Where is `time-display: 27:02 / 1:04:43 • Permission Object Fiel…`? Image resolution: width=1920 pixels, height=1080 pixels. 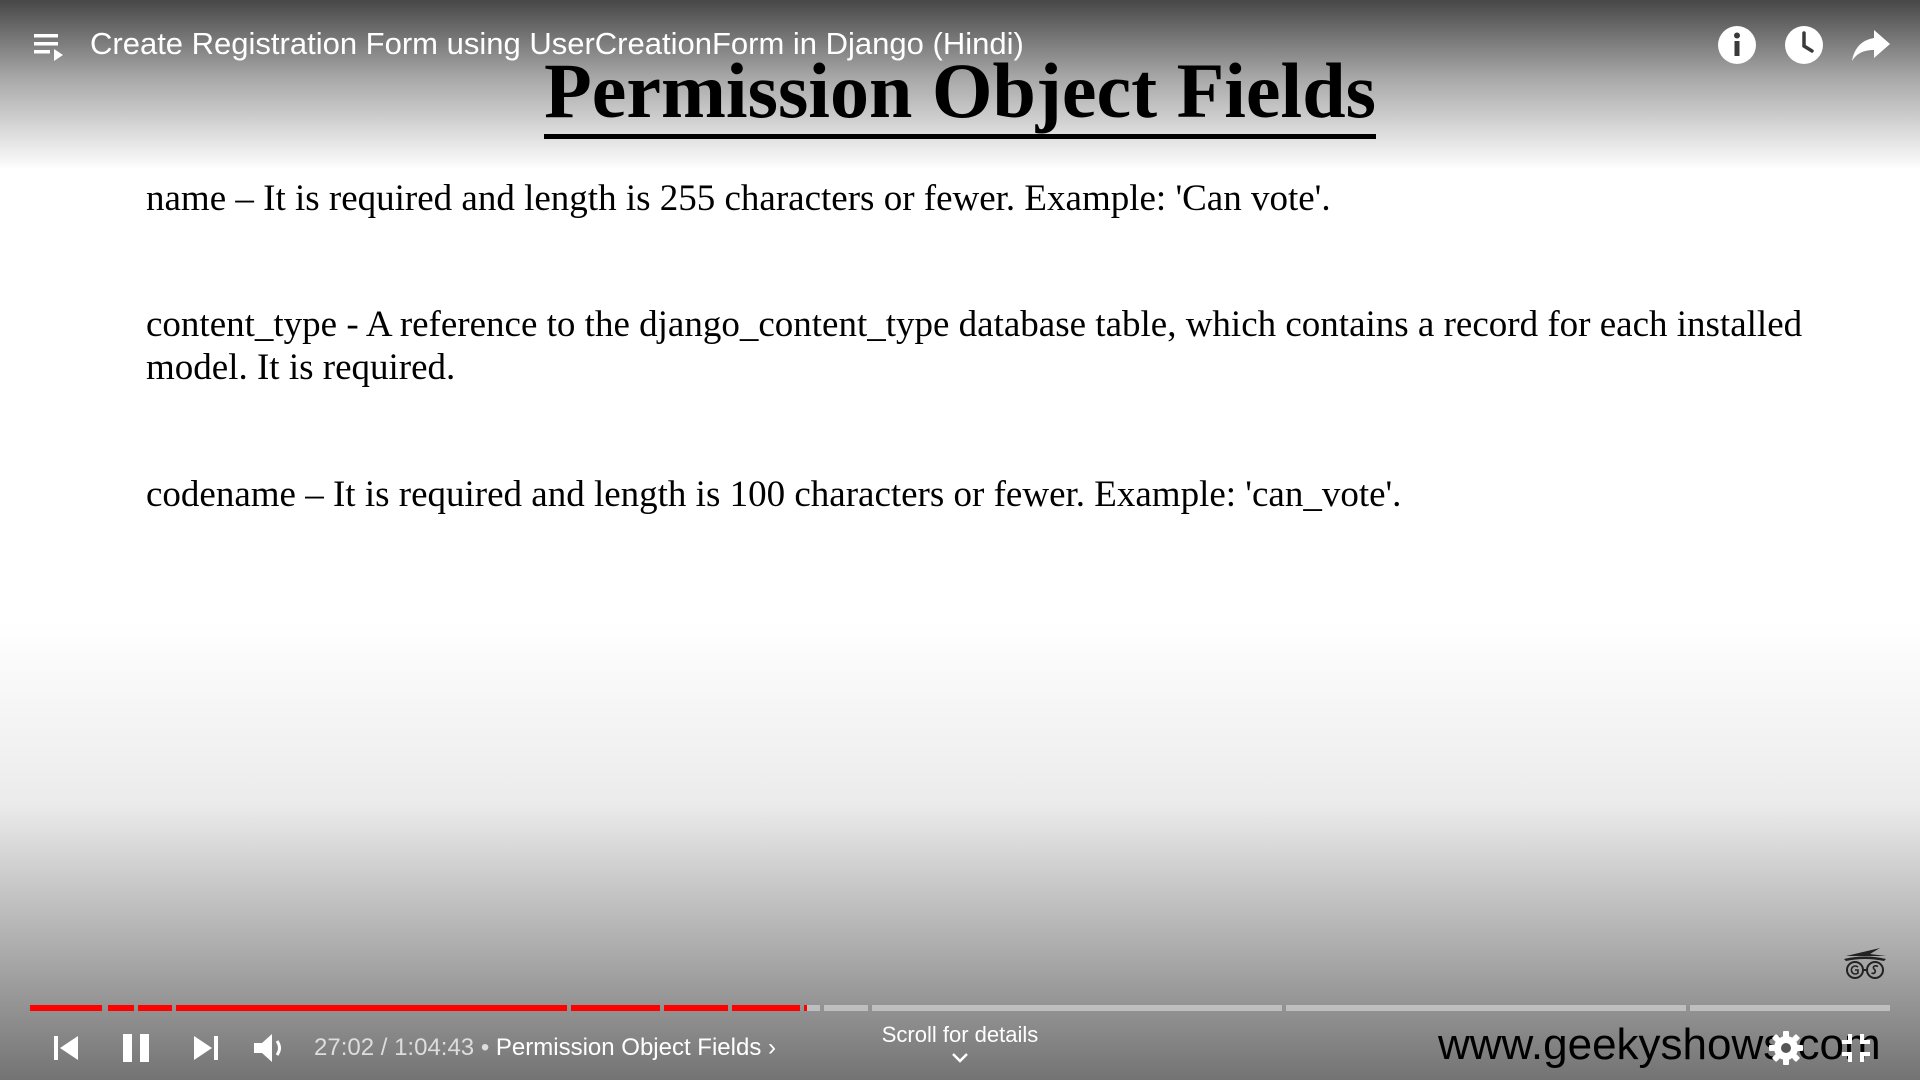 time-display: 27:02 / 1:04:43 • Permission Object Fiel… is located at coordinates (545, 1048).